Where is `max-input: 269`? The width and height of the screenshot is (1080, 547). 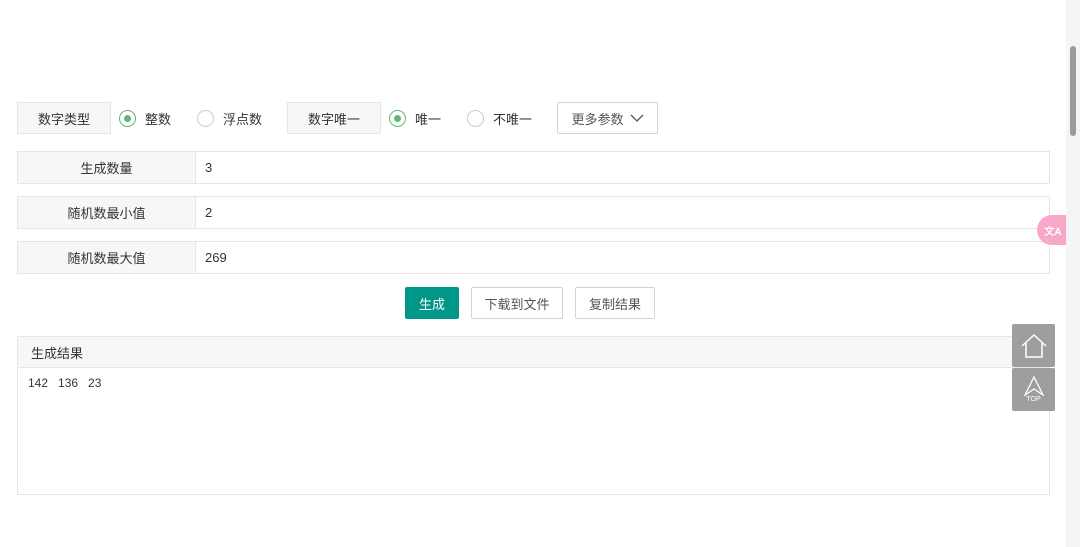 max-input: 269 is located at coordinates (622, 257).